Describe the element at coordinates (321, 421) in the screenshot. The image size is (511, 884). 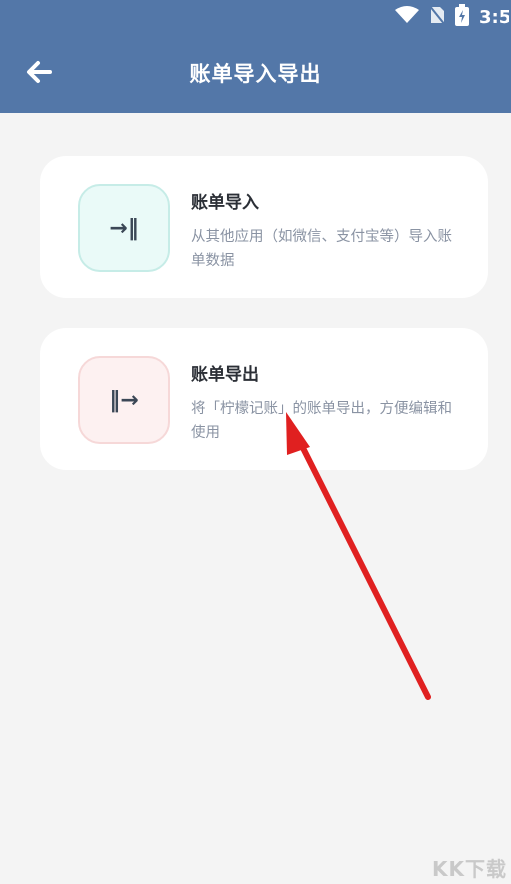
I see `export-card-description: 将「柠檬记账」的账单导出，方便编辑和使用` at that location.